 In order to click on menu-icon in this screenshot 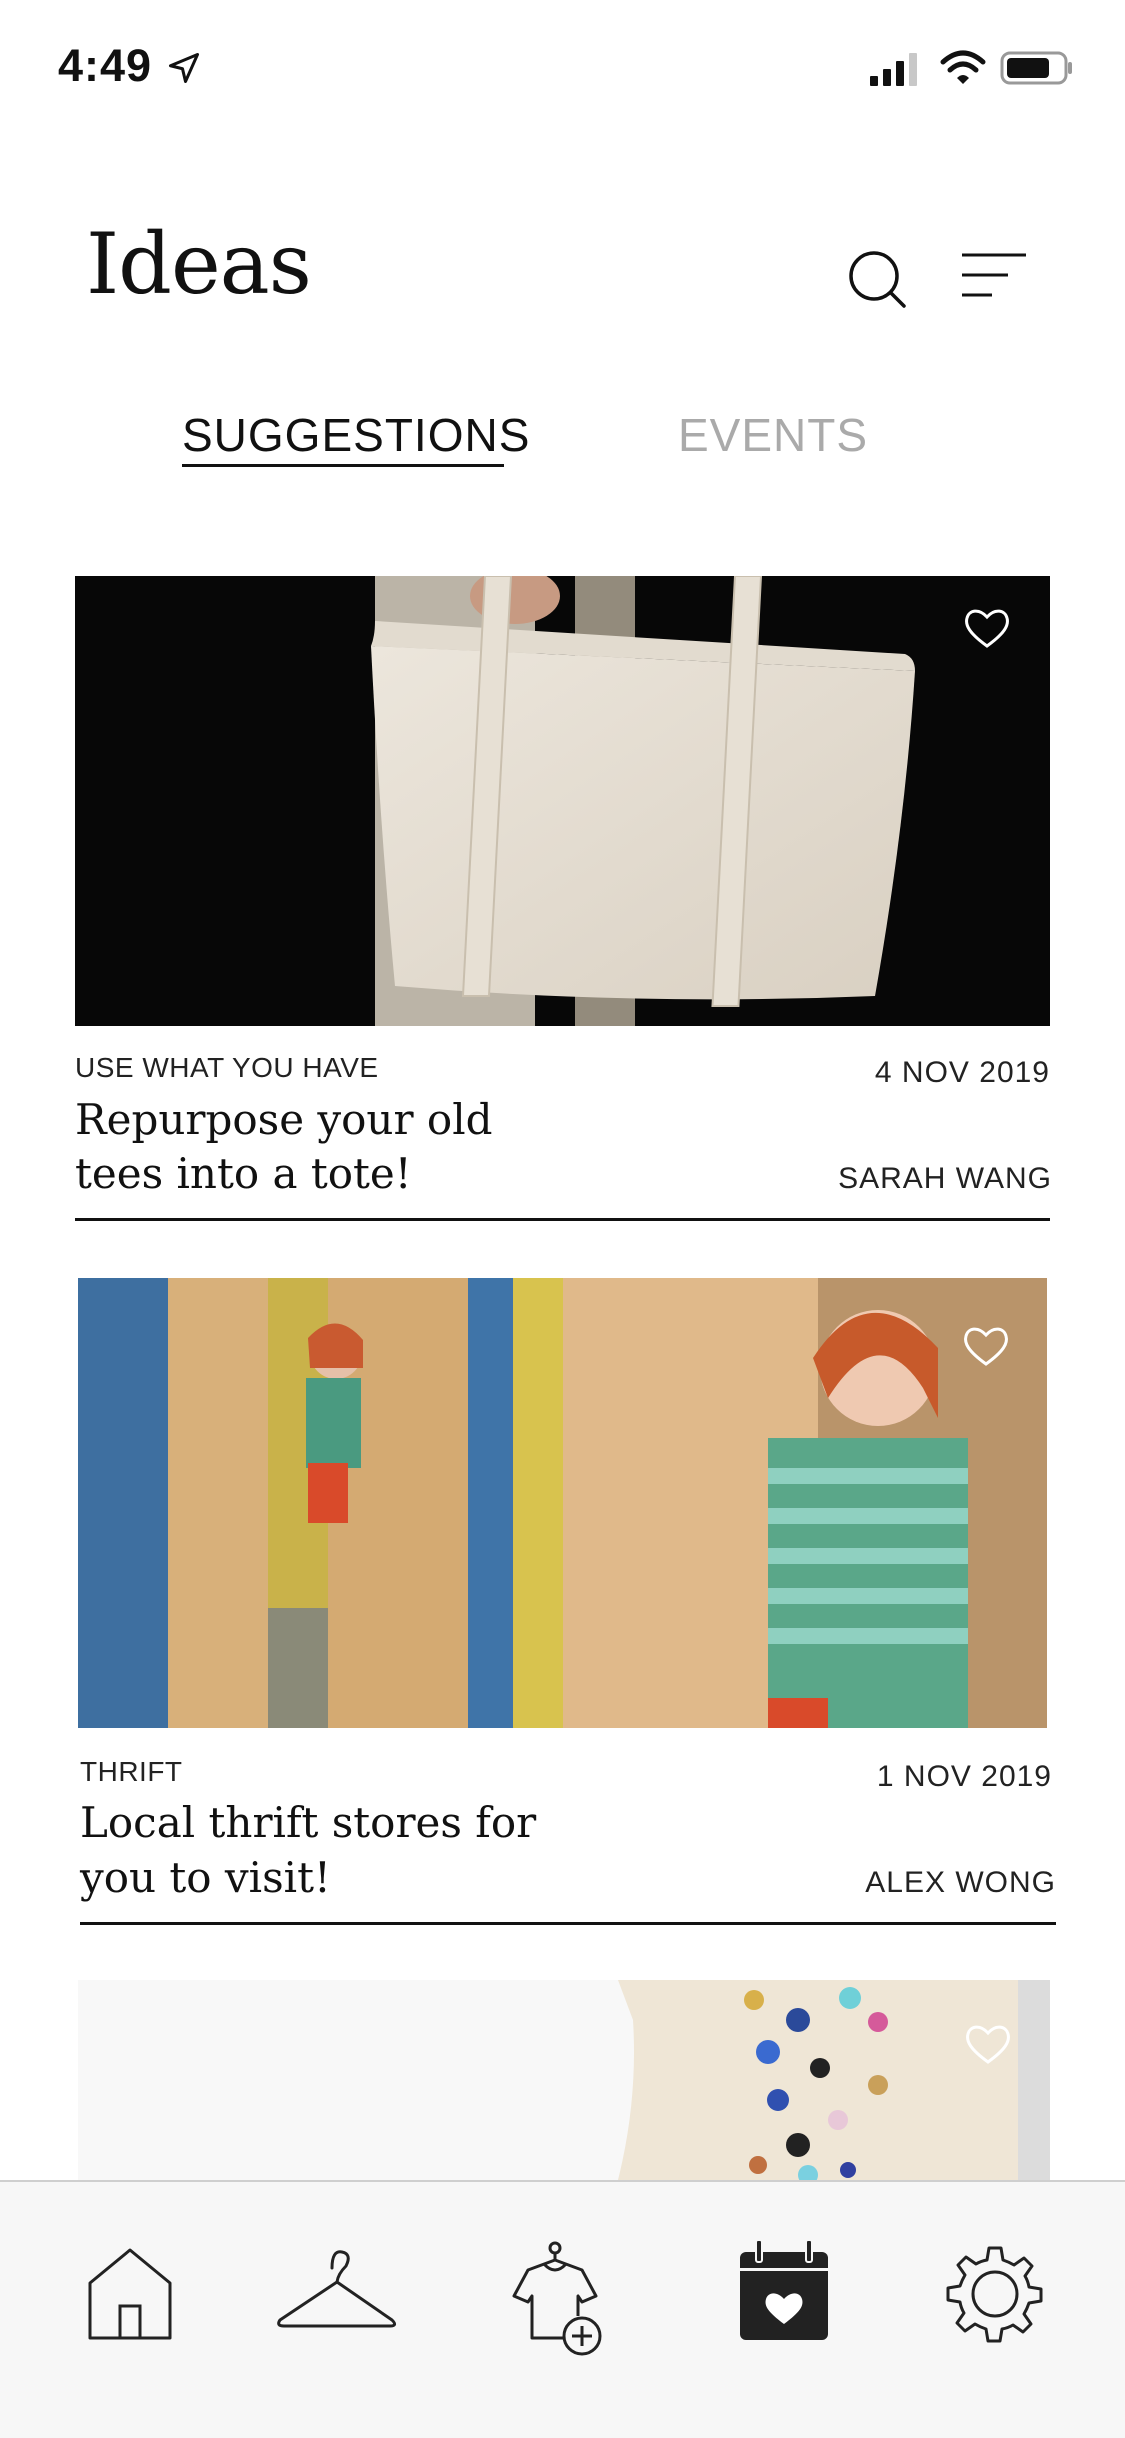, I will do `click(994, 275)`.